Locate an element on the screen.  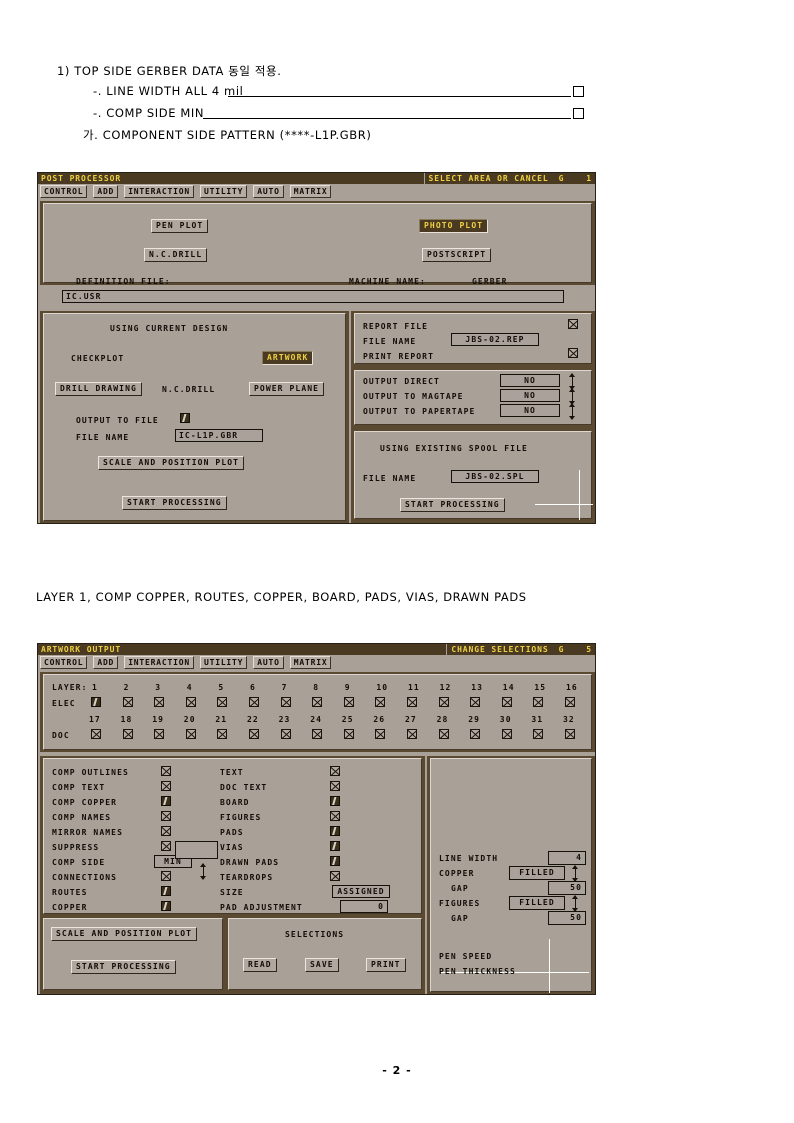
file-name-input: IC-L1P.GBR is located at coordinates (219, 435).